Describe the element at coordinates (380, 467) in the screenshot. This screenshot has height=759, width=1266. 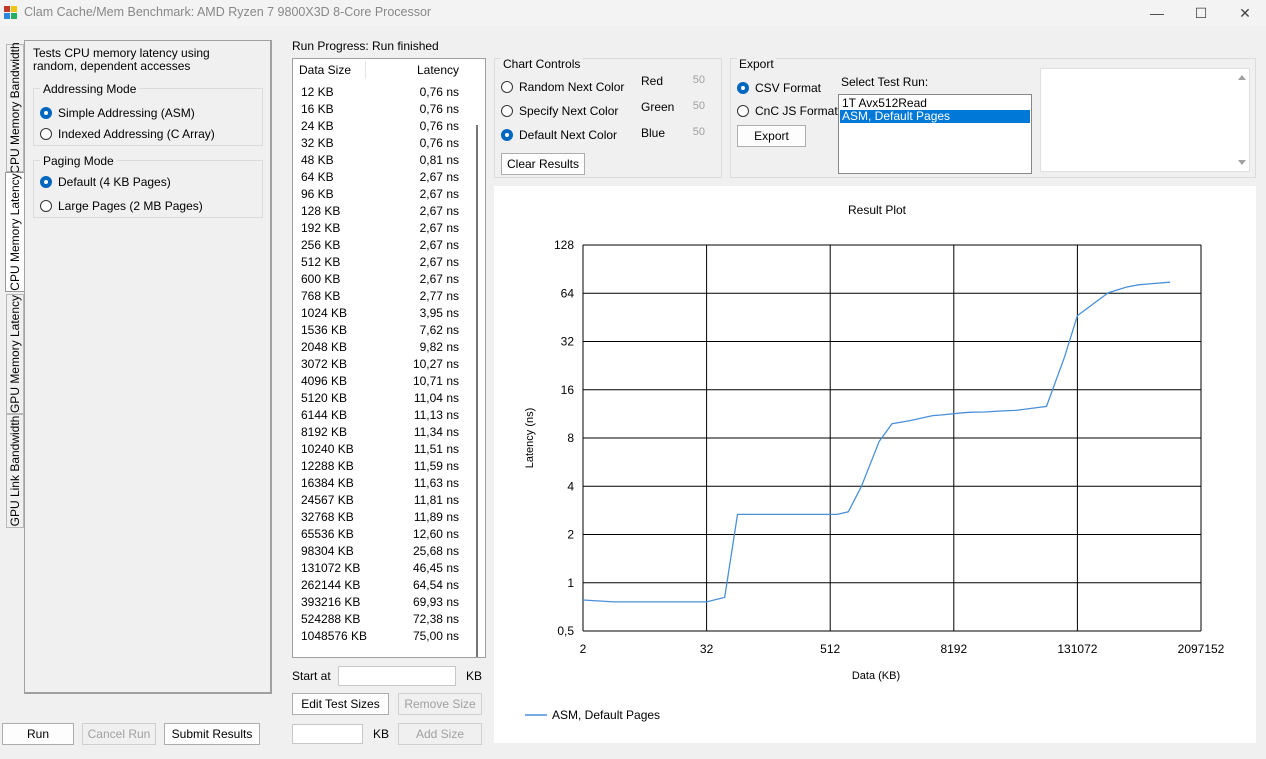
I see `result-row: 12288 KB 11,59 ns` at that location.